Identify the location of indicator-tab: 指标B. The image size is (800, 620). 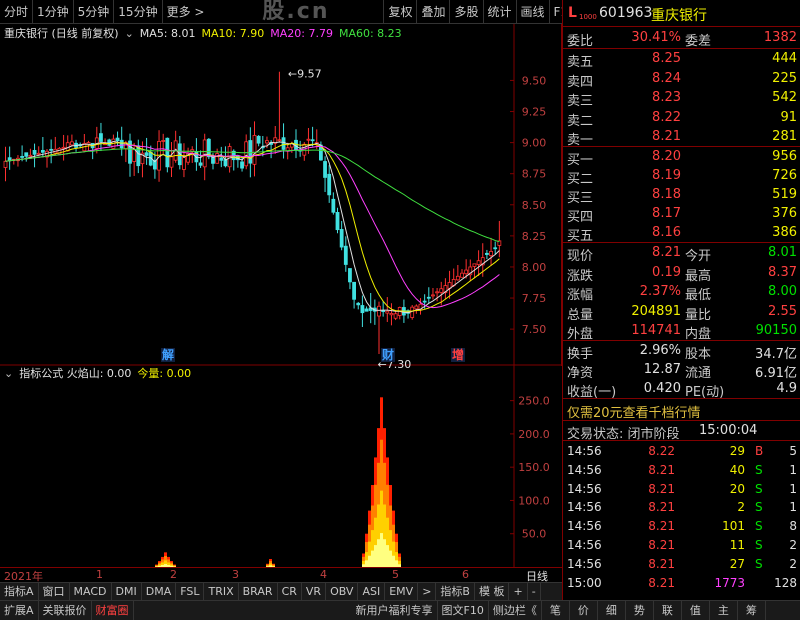
(455, 591).